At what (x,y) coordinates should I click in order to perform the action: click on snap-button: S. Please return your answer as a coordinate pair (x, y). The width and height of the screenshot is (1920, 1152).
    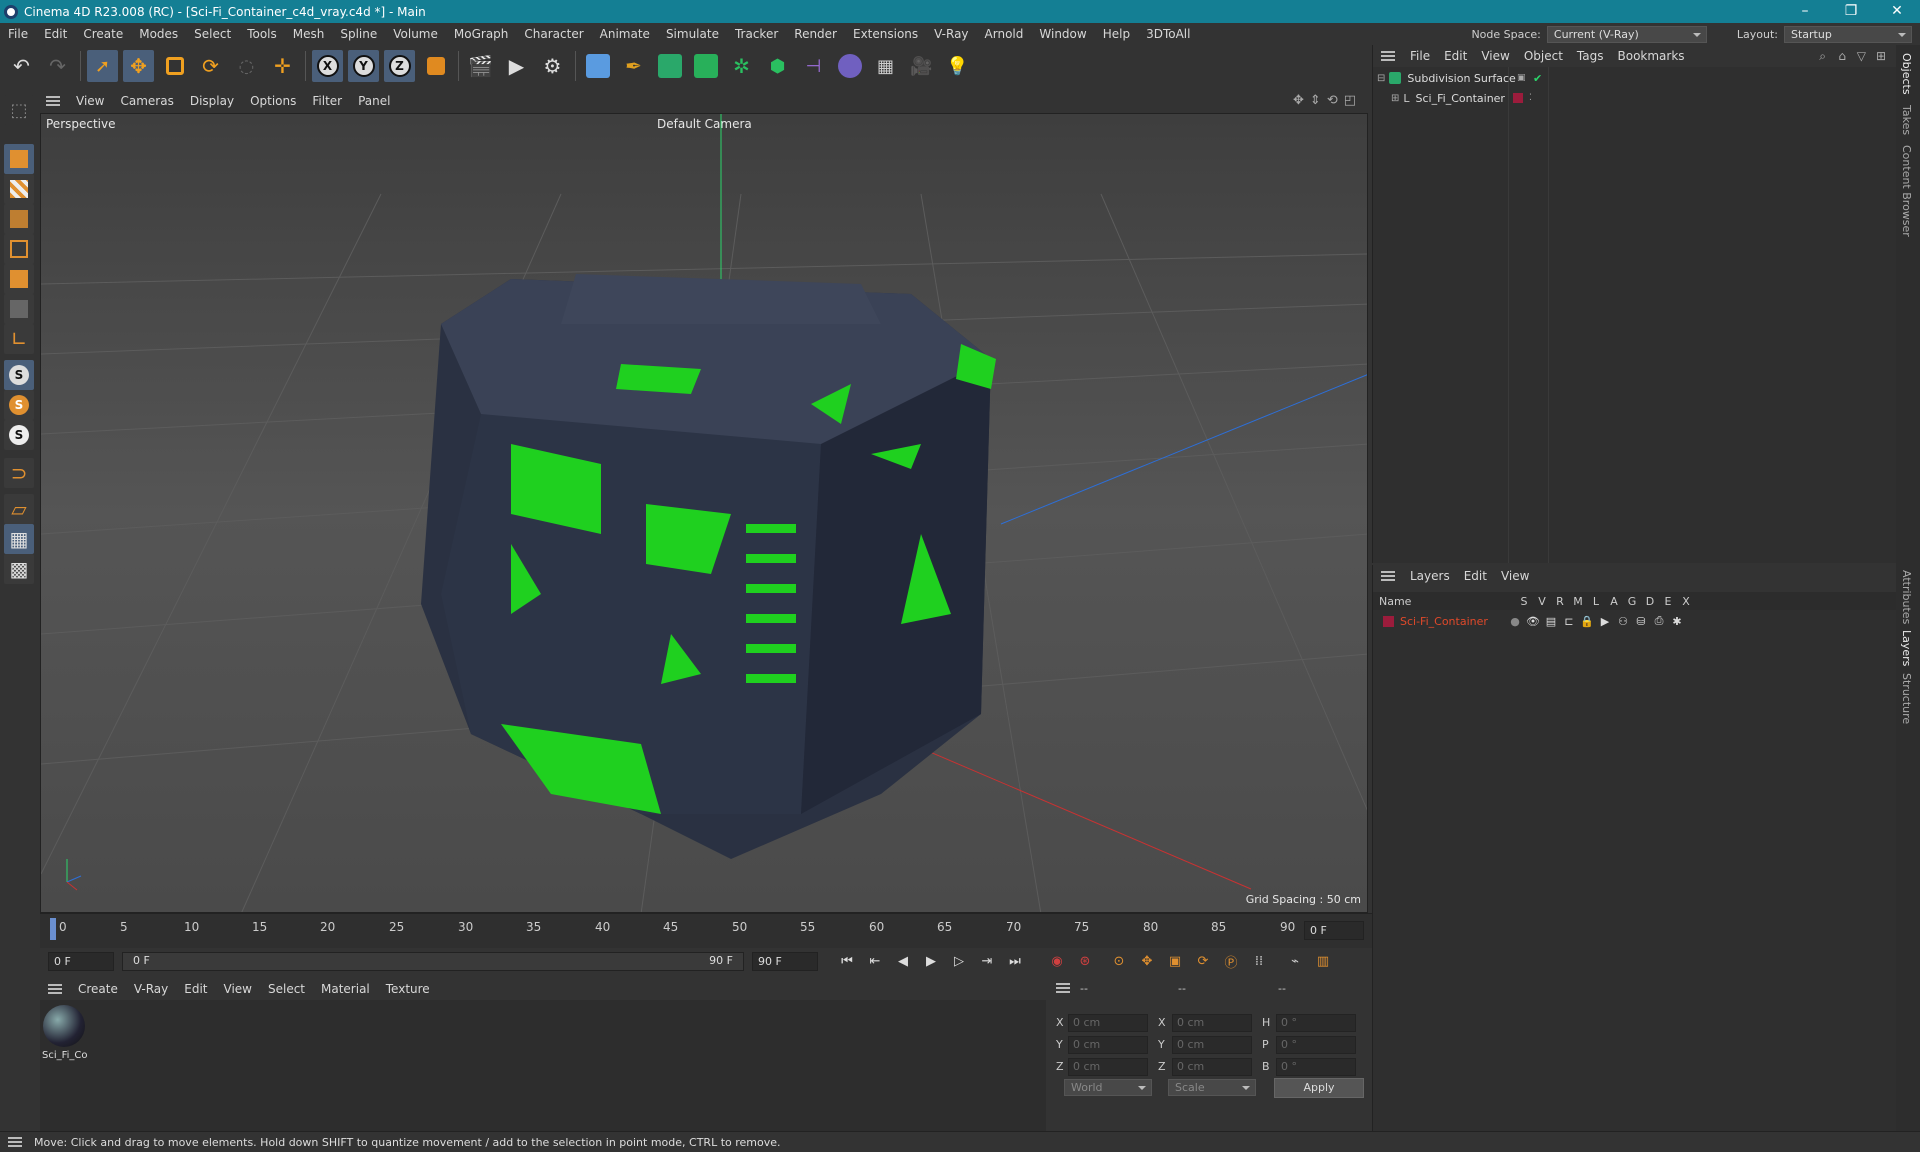
    Looking at the image, I should click on (19, 375).